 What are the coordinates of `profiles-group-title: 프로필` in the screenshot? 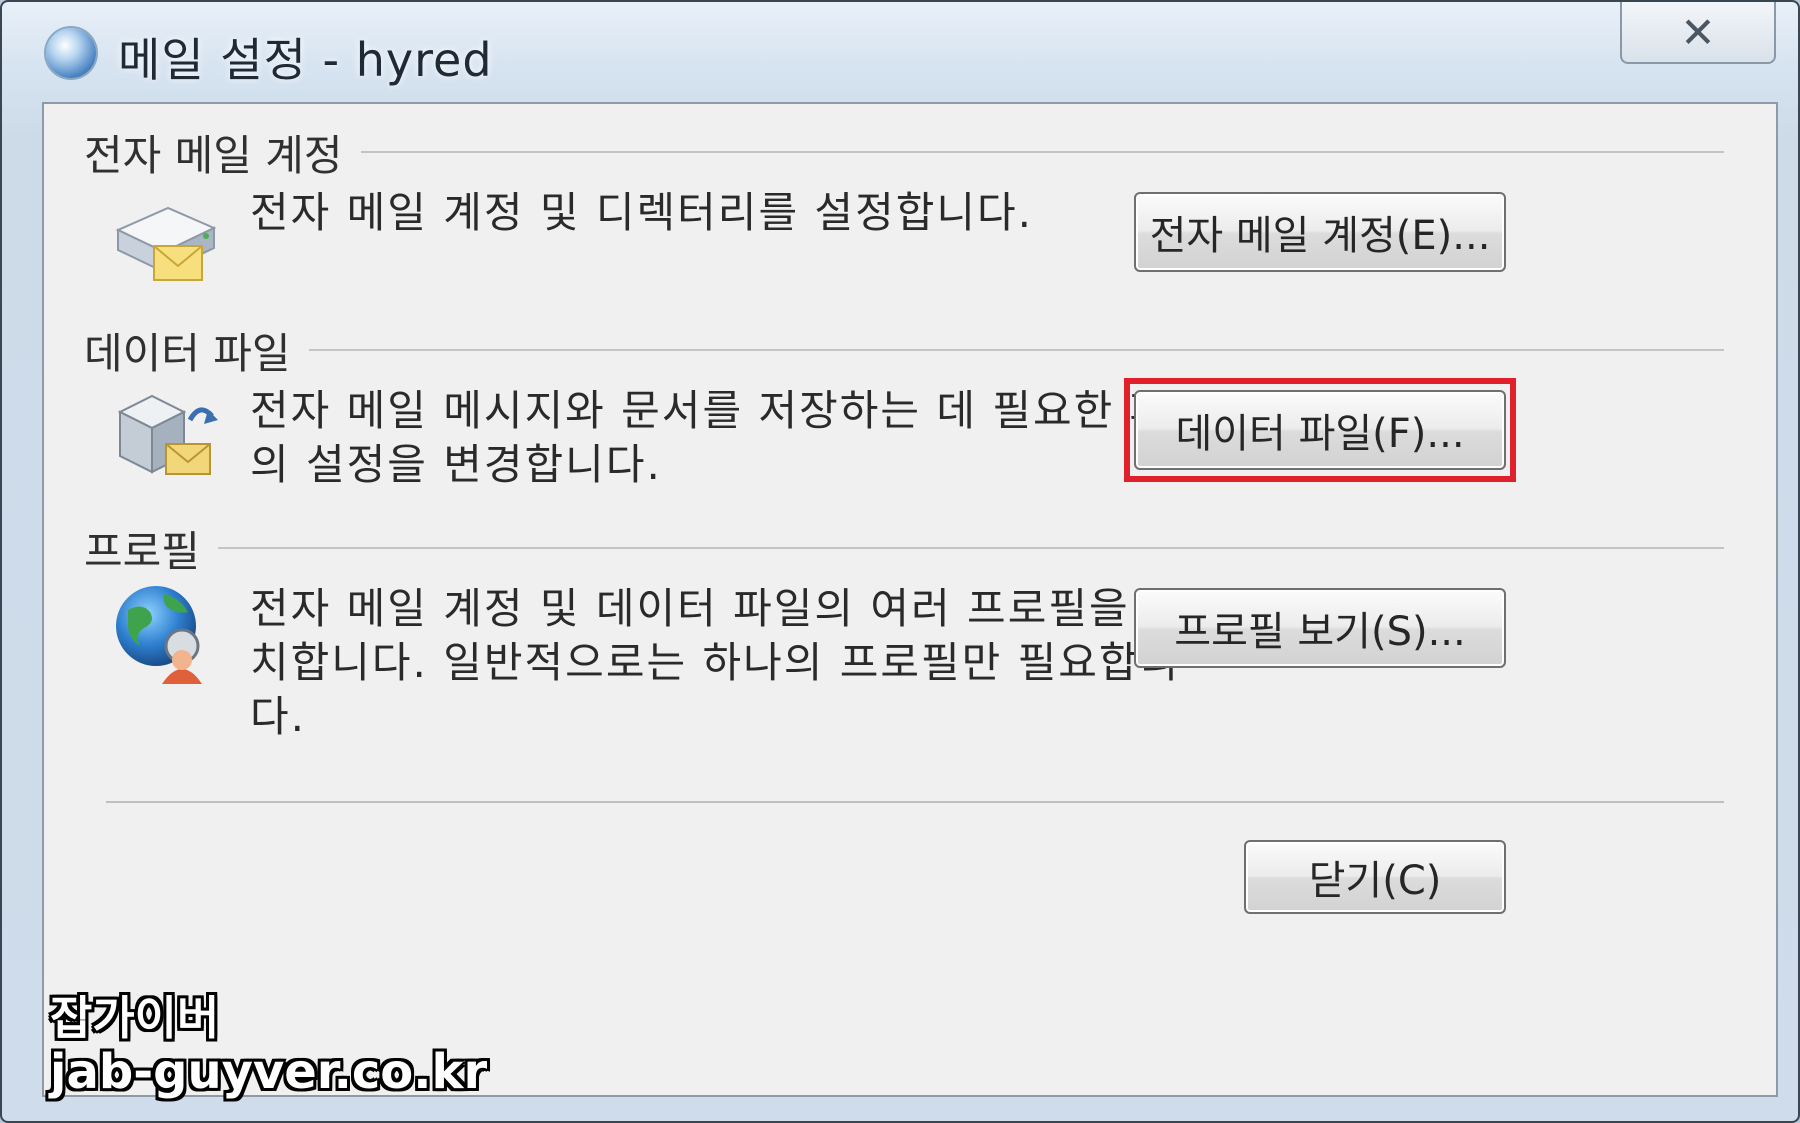 It's located at (151, 548).